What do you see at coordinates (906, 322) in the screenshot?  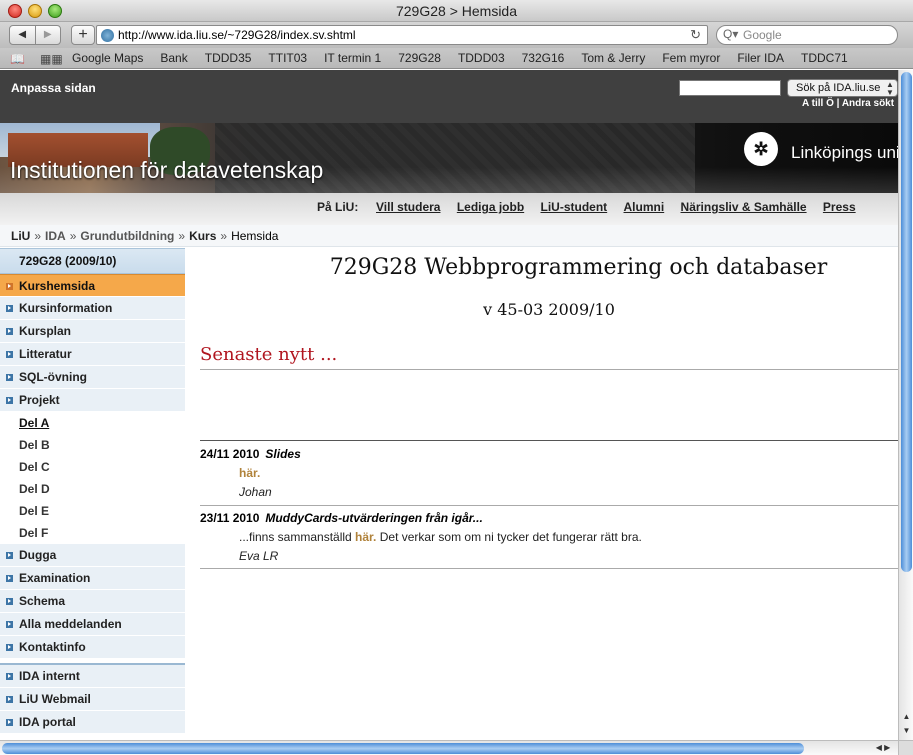 I see `vertical-scroll-thumb` at bounding box center [906, 322].